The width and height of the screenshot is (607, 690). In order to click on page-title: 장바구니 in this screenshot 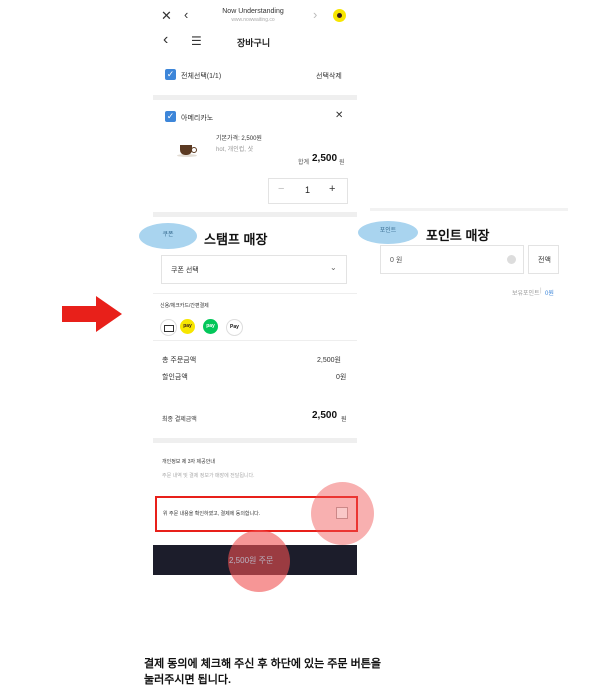, I will do `click(254, 43)`.